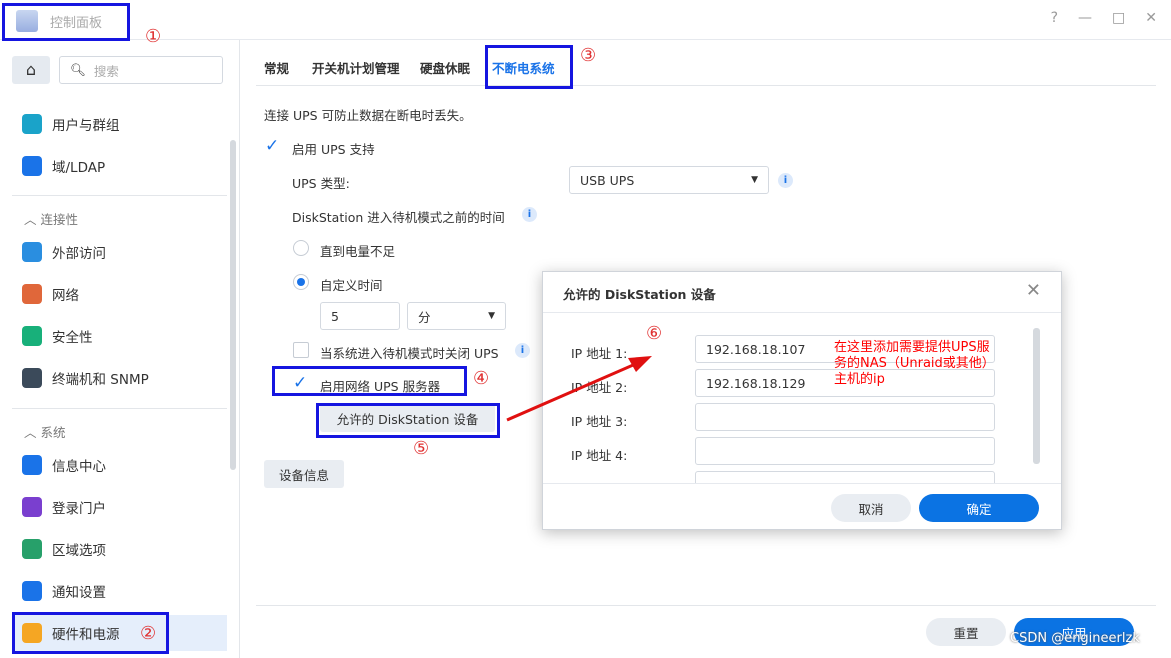  Describe the element at coordinates (912, 363) in the screenshot. I see `annotation-note: 在这里添加需要提供UPS服务的NAS（Unraid或其他）主机的ip` at that location.